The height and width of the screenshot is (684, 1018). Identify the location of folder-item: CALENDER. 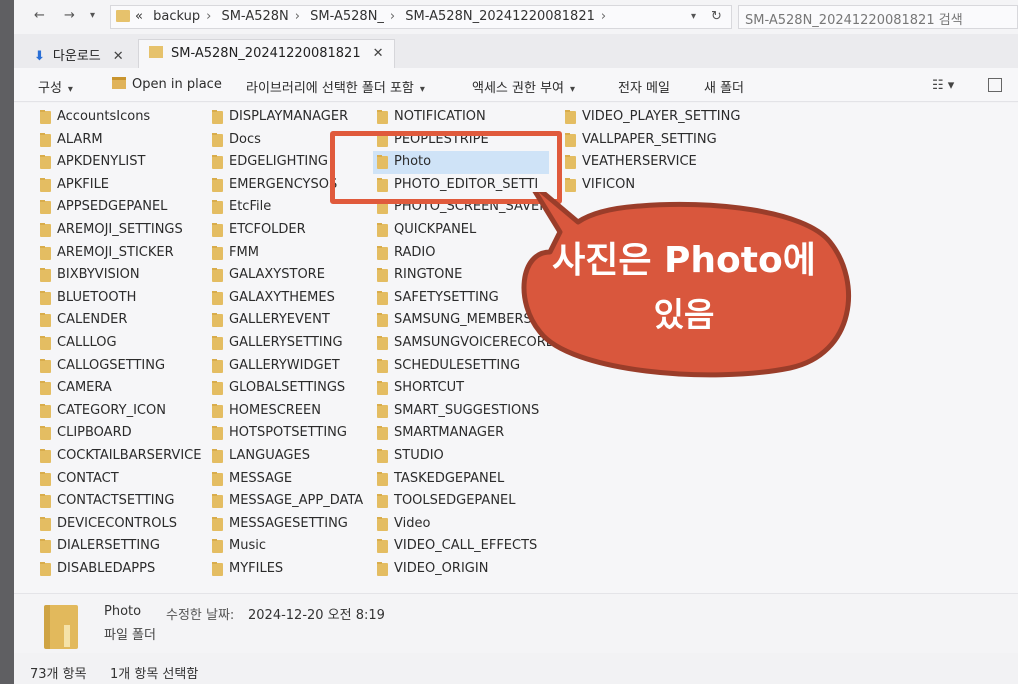
(120, 320).